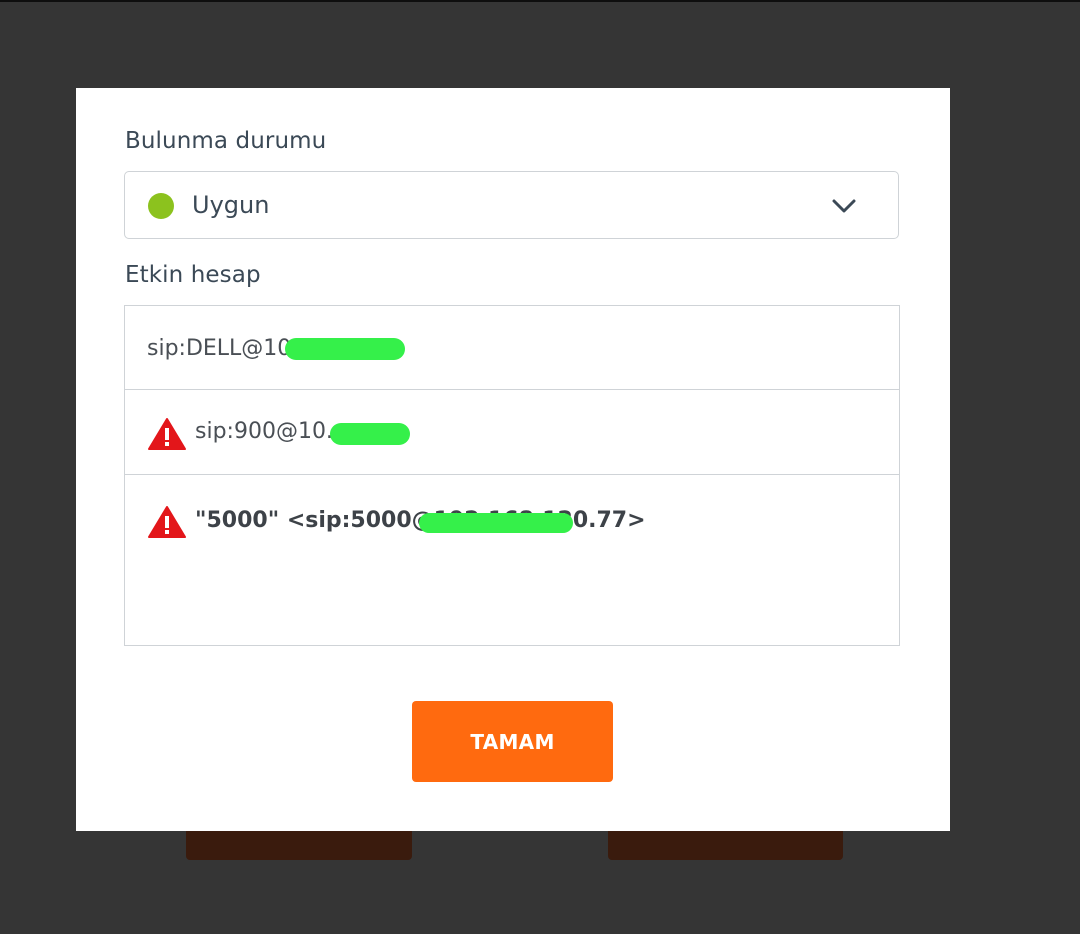  What do you see at coordinates (193, 275) in the screenshot?
I see `active-account-label: Etkin hesap` at bounding box center [193, 275].